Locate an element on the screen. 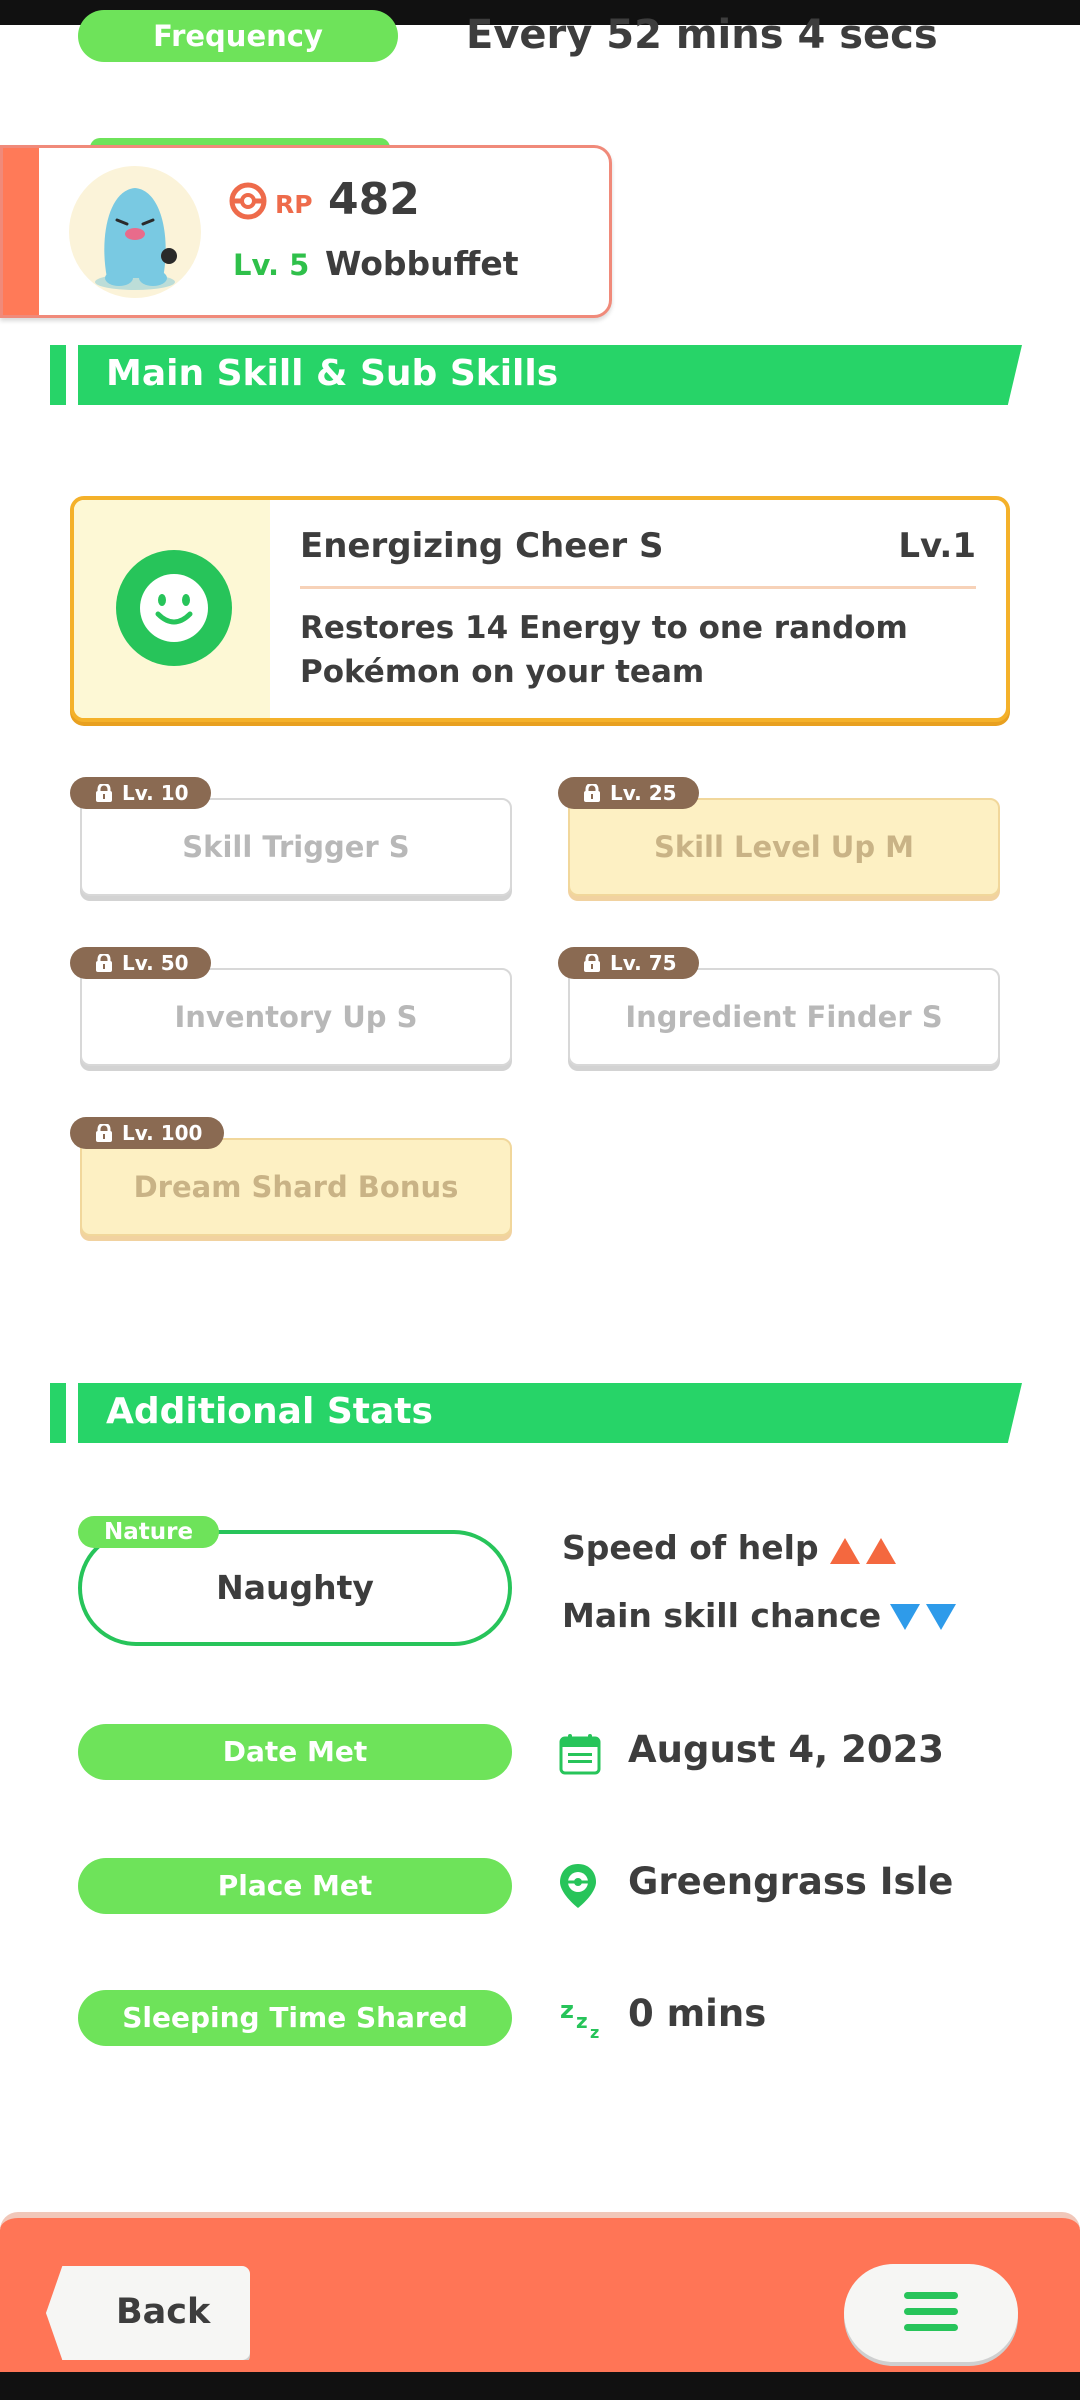 The image size is (1080, 2400). date-met-label: Date Met is located at coordinates (295, 1752).